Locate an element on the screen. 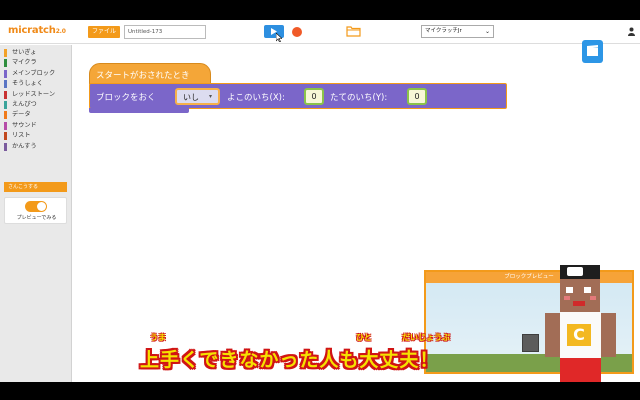 This screenshot has height=400, width=640. category-label: メインブロック is located at coordinates (34, 73).